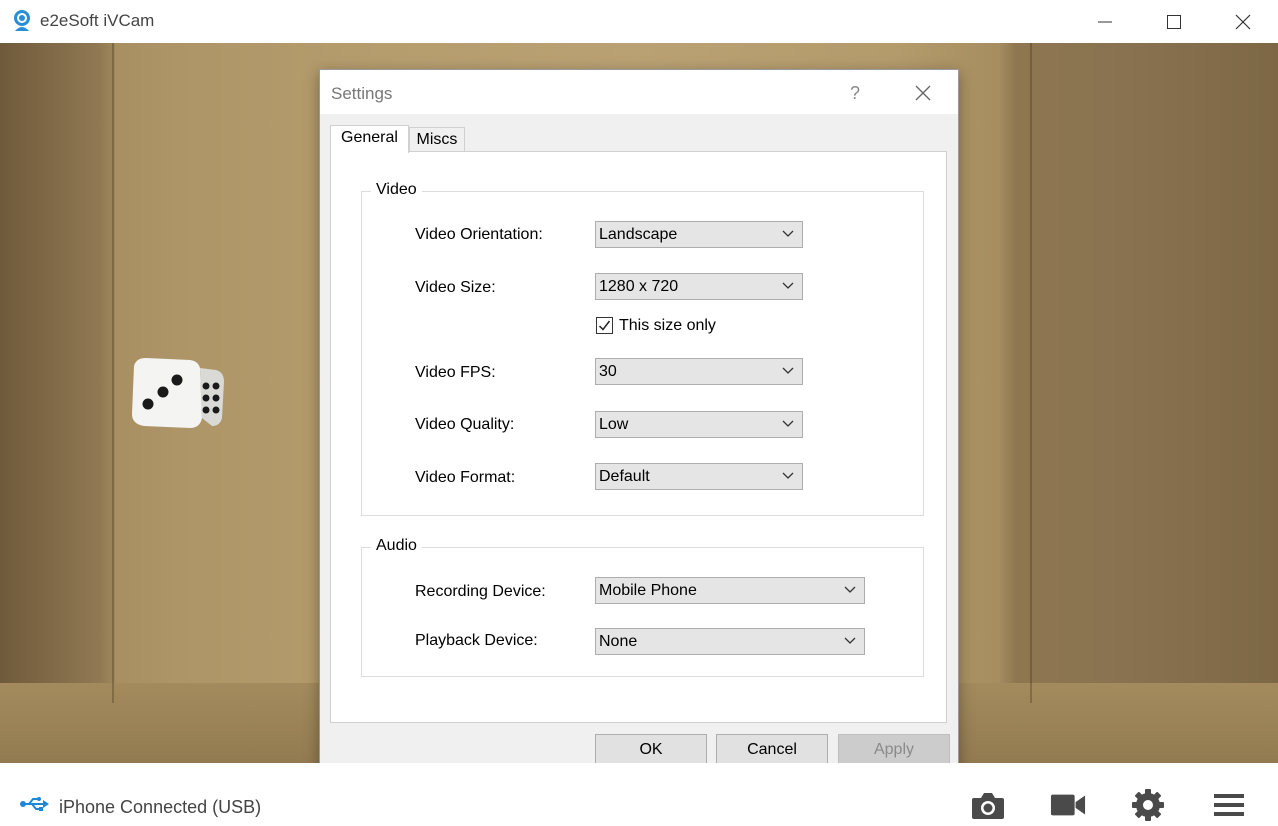 The image size is (1278, 826). What do you see at coordinates (396, 190) in the screenshot?
I see `video-group-title: Video` at bounding box center [396, 190].